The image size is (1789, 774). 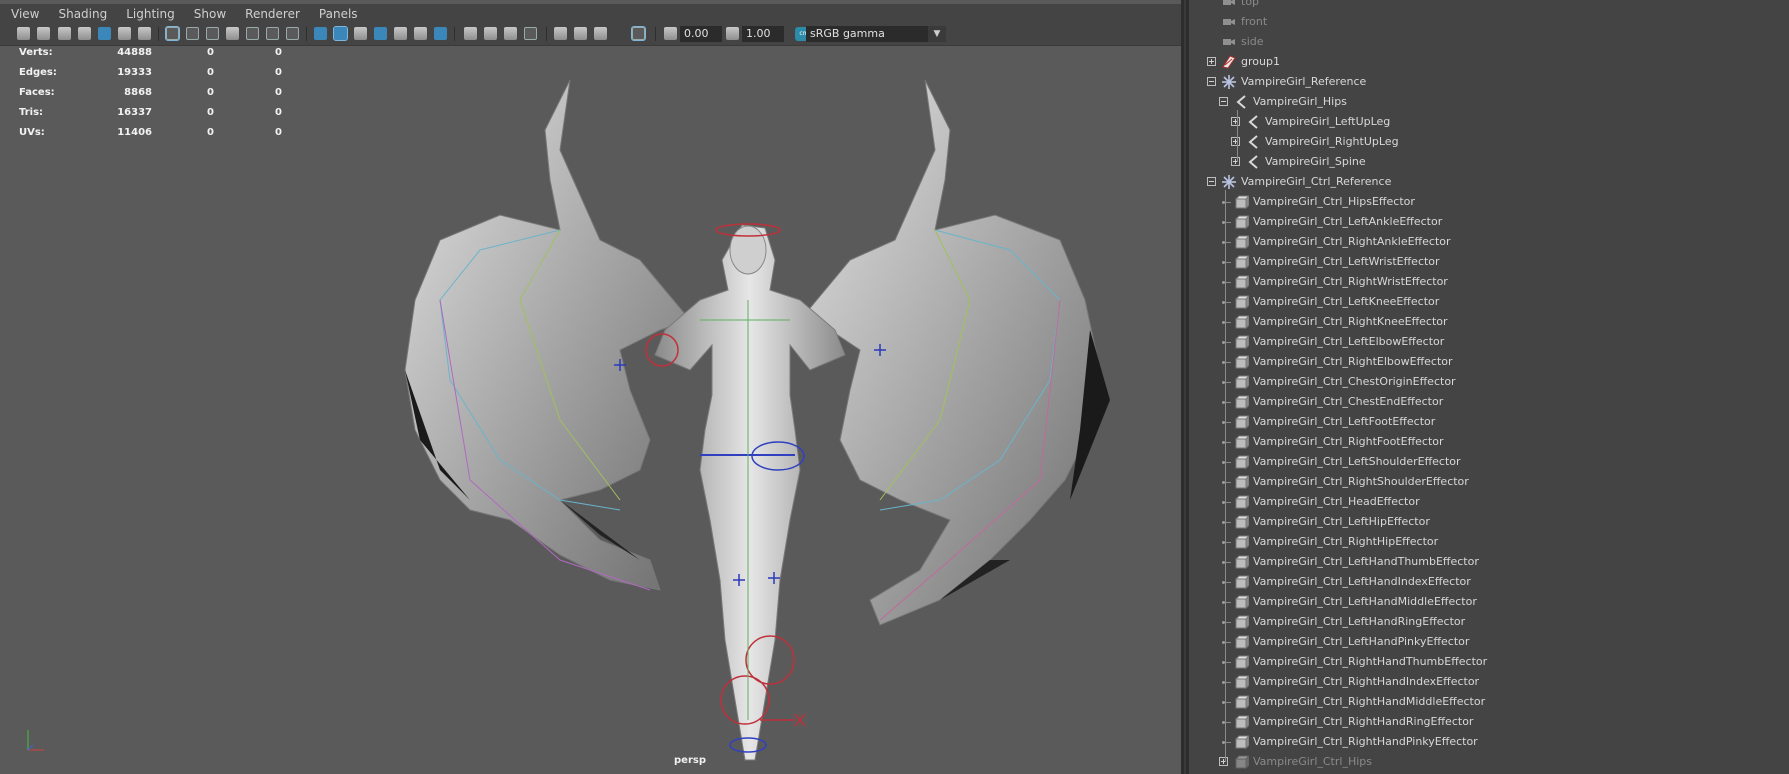 What do you see at coordinates (876, 34) in the screenshot?
I see `view-transform-select: sRGB gamma` at bounding box center [876, 34].